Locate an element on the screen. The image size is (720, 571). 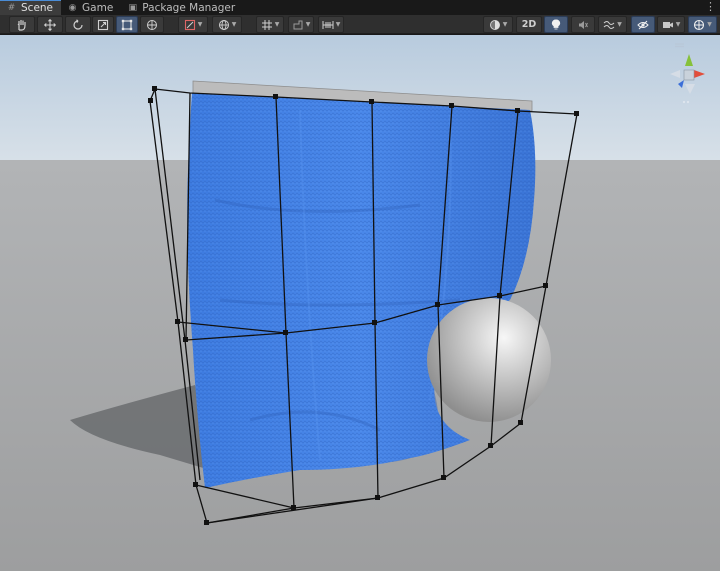
scale-icon is located at coordinates (103, 24).